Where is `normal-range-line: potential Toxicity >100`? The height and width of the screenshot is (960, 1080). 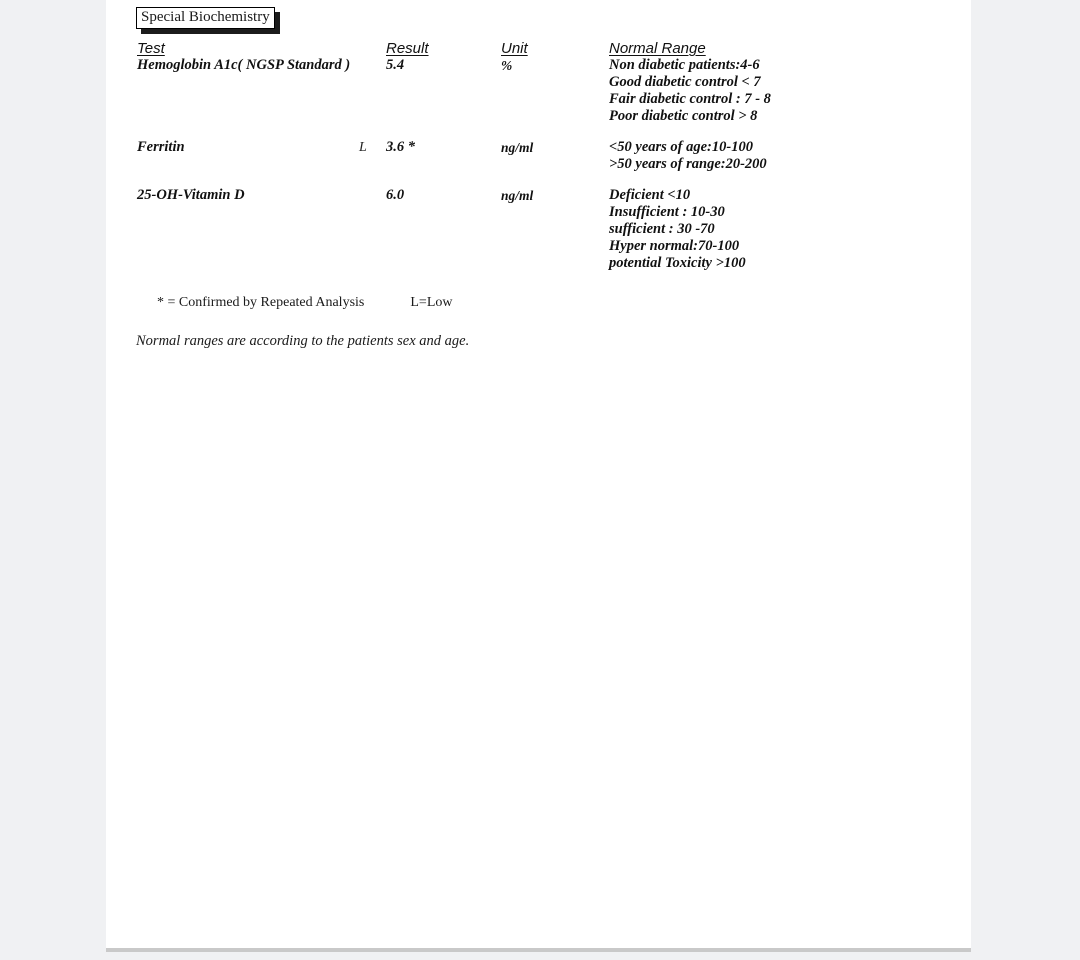
normal-range-line: potential Toxicity >100 is located at coordinates (677, 263).